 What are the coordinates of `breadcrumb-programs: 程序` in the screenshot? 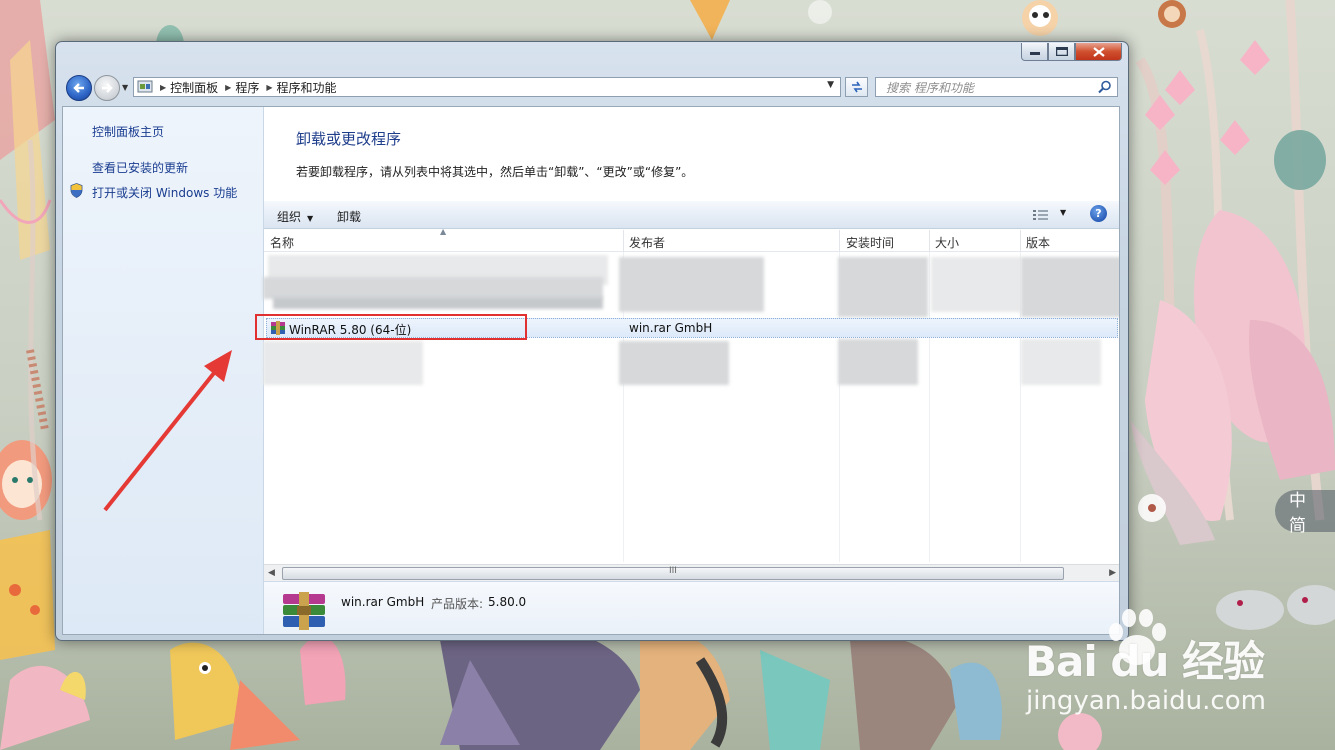 It's located at (247, 87).